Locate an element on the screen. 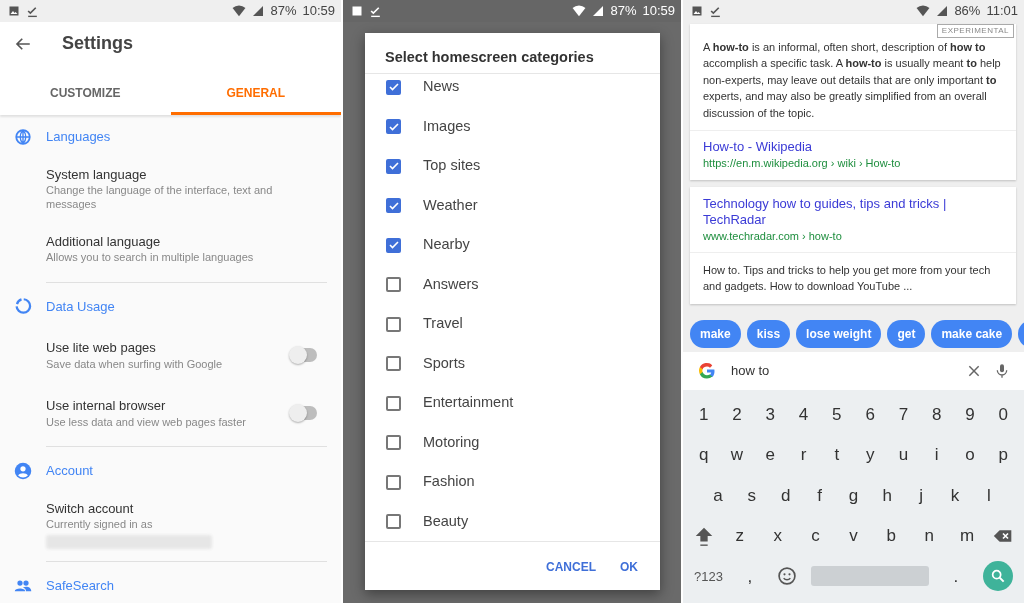 This screenshot has height=603, width=1024. keyboard-key: x is located at coordinates (777, 536).